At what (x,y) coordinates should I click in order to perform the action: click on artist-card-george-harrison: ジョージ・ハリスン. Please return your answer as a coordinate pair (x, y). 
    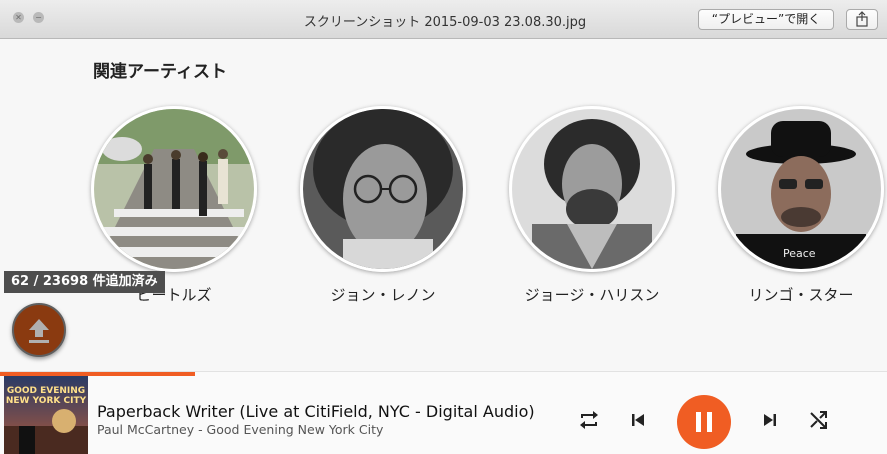
    Looking at the image, I should click on (592, 205).